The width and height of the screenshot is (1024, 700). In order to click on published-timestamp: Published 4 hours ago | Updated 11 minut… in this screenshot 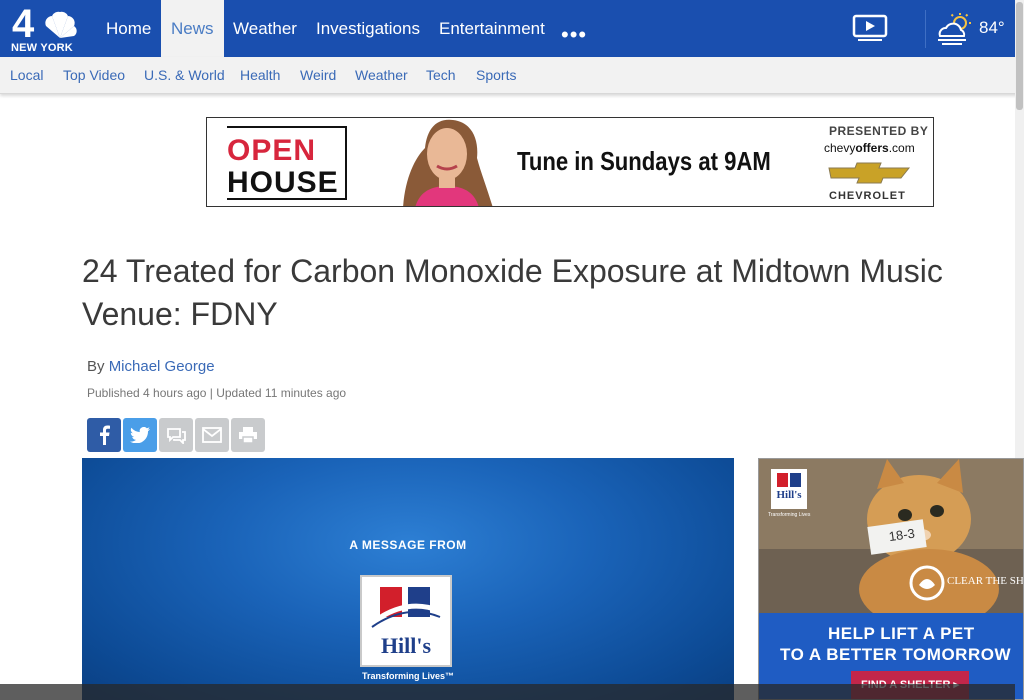, I will do `click(217, 393)`.